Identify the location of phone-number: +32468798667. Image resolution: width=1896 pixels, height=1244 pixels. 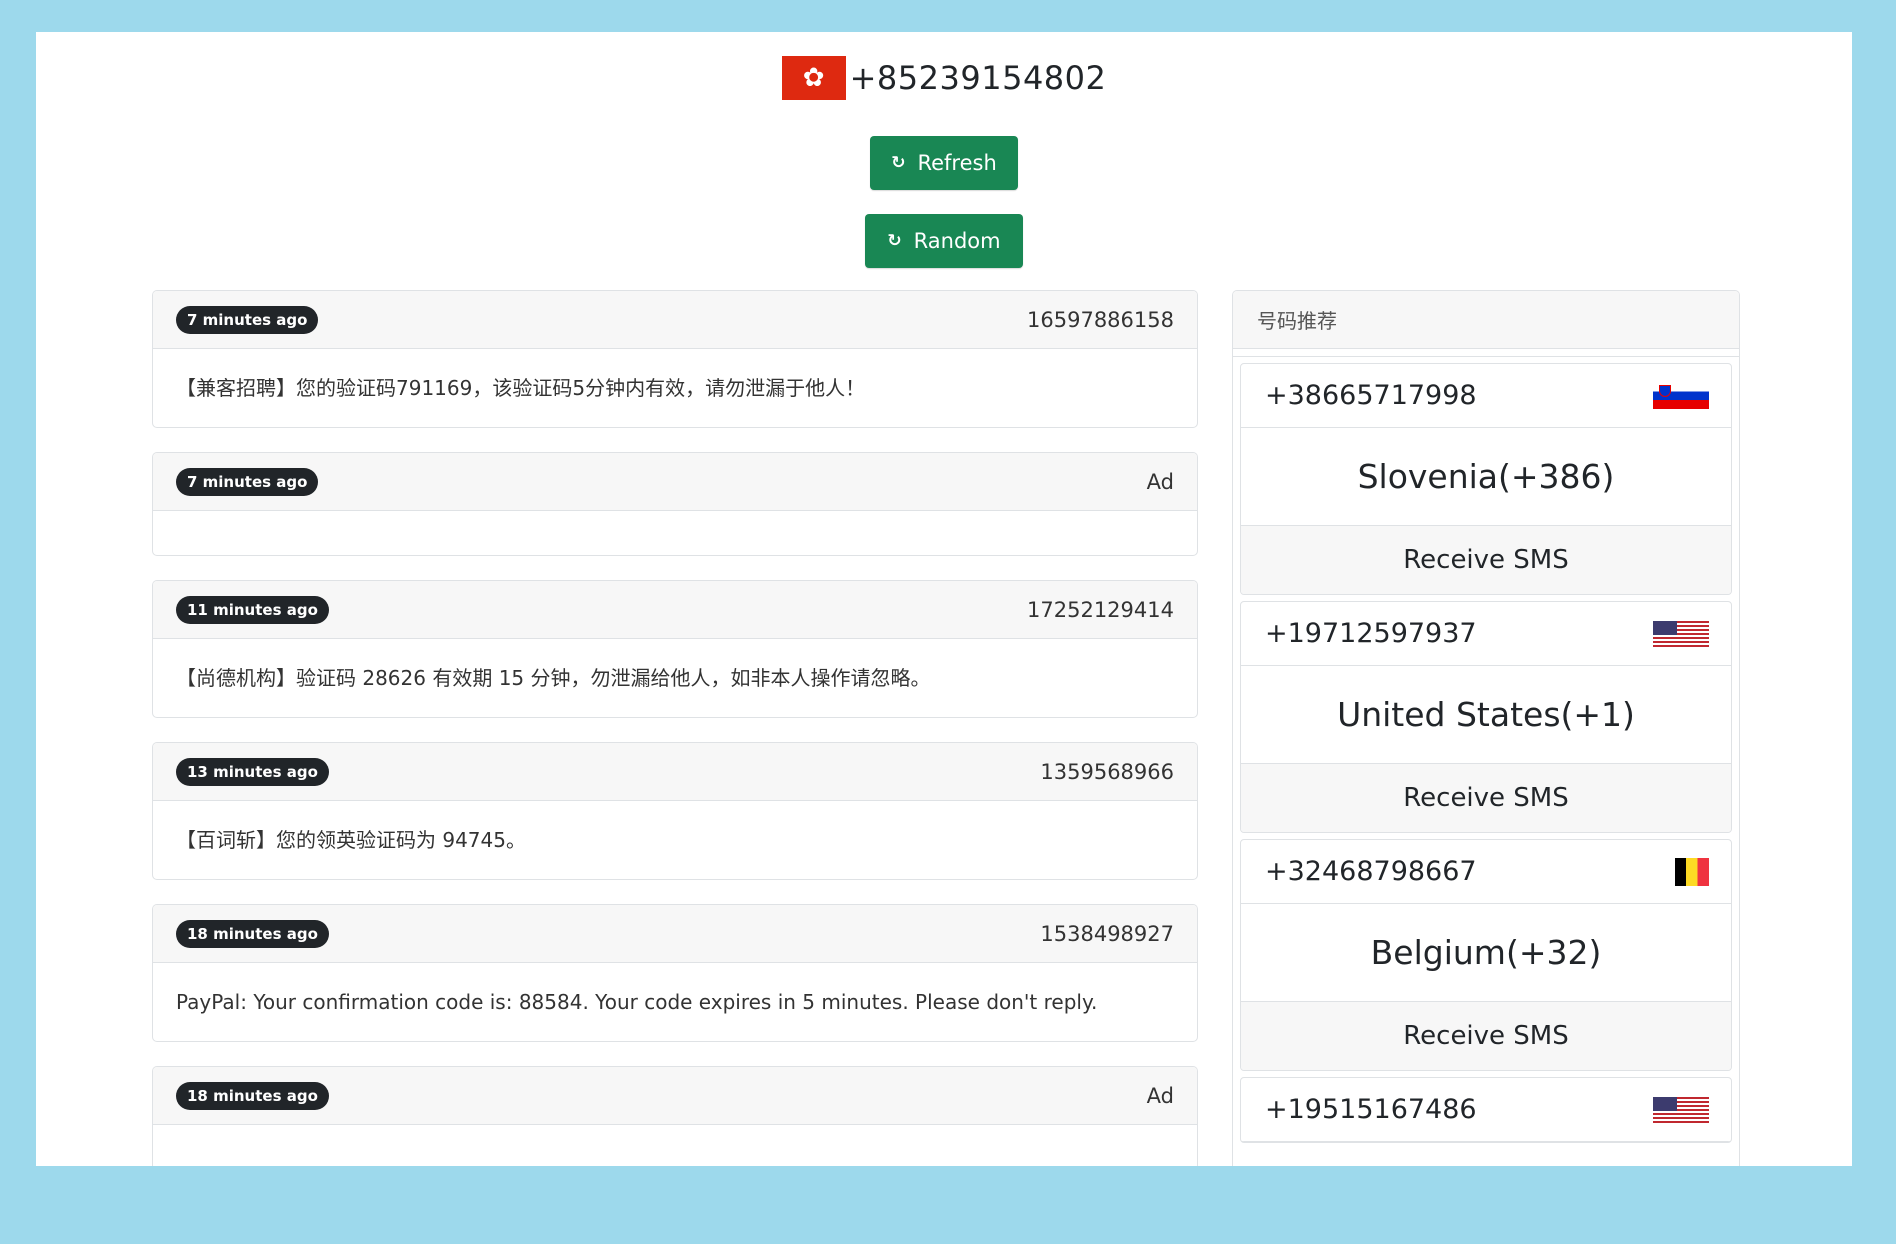
(1371, 871).